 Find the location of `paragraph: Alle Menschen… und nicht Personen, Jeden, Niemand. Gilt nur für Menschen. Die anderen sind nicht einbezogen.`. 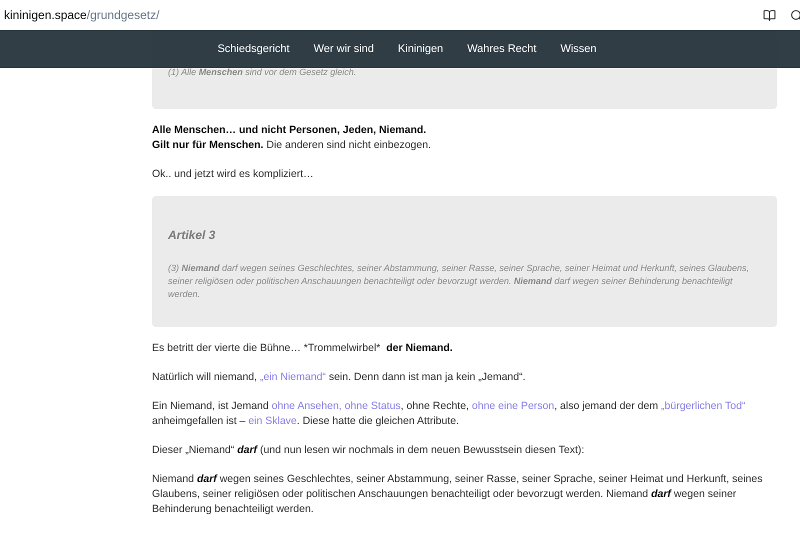

paragraph: Alle Menschen… und nicht Personen, Jeden, Niemand. Gilt nur für Menschen. Die anderen sind nicht einbezogen. is located at coordinates (292, 138).